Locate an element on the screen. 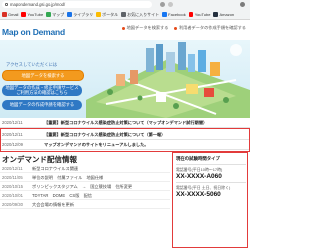  extension-icon is located at coordinates (162, 4).